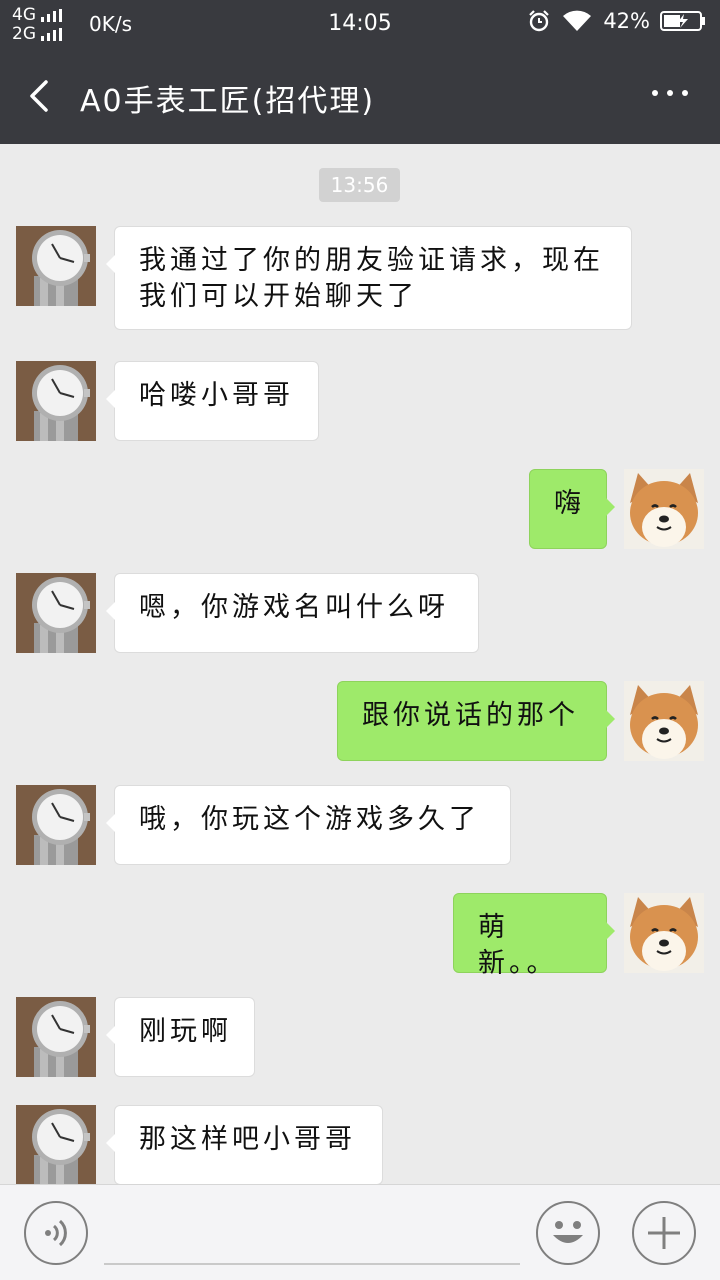  I want to click on battery-percent: 42%, so click(626, 21).